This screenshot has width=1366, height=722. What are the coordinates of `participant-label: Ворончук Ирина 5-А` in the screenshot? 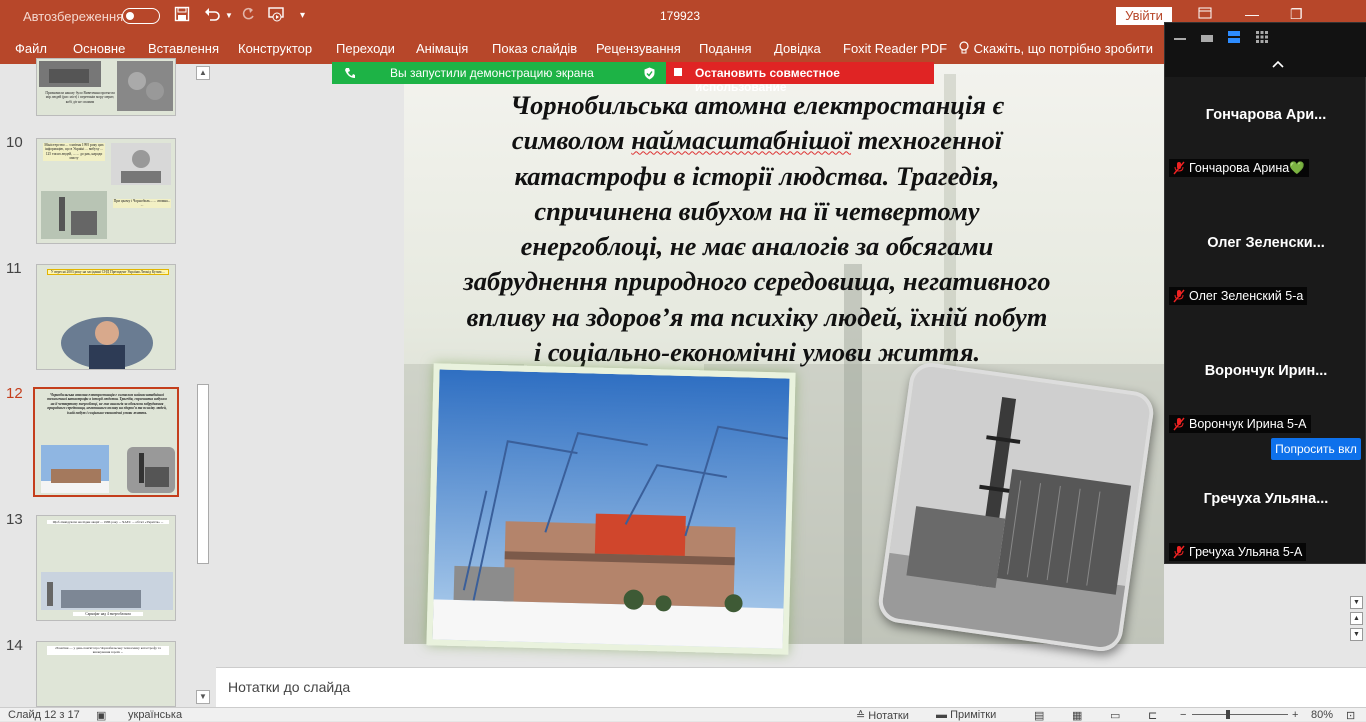 It's located at (1240, 424).